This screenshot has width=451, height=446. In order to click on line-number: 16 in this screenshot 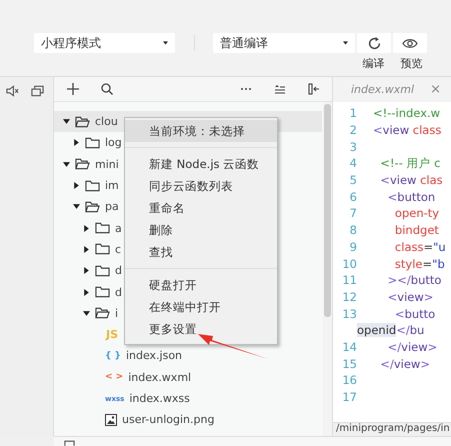, I will do `click(349, 380)`.